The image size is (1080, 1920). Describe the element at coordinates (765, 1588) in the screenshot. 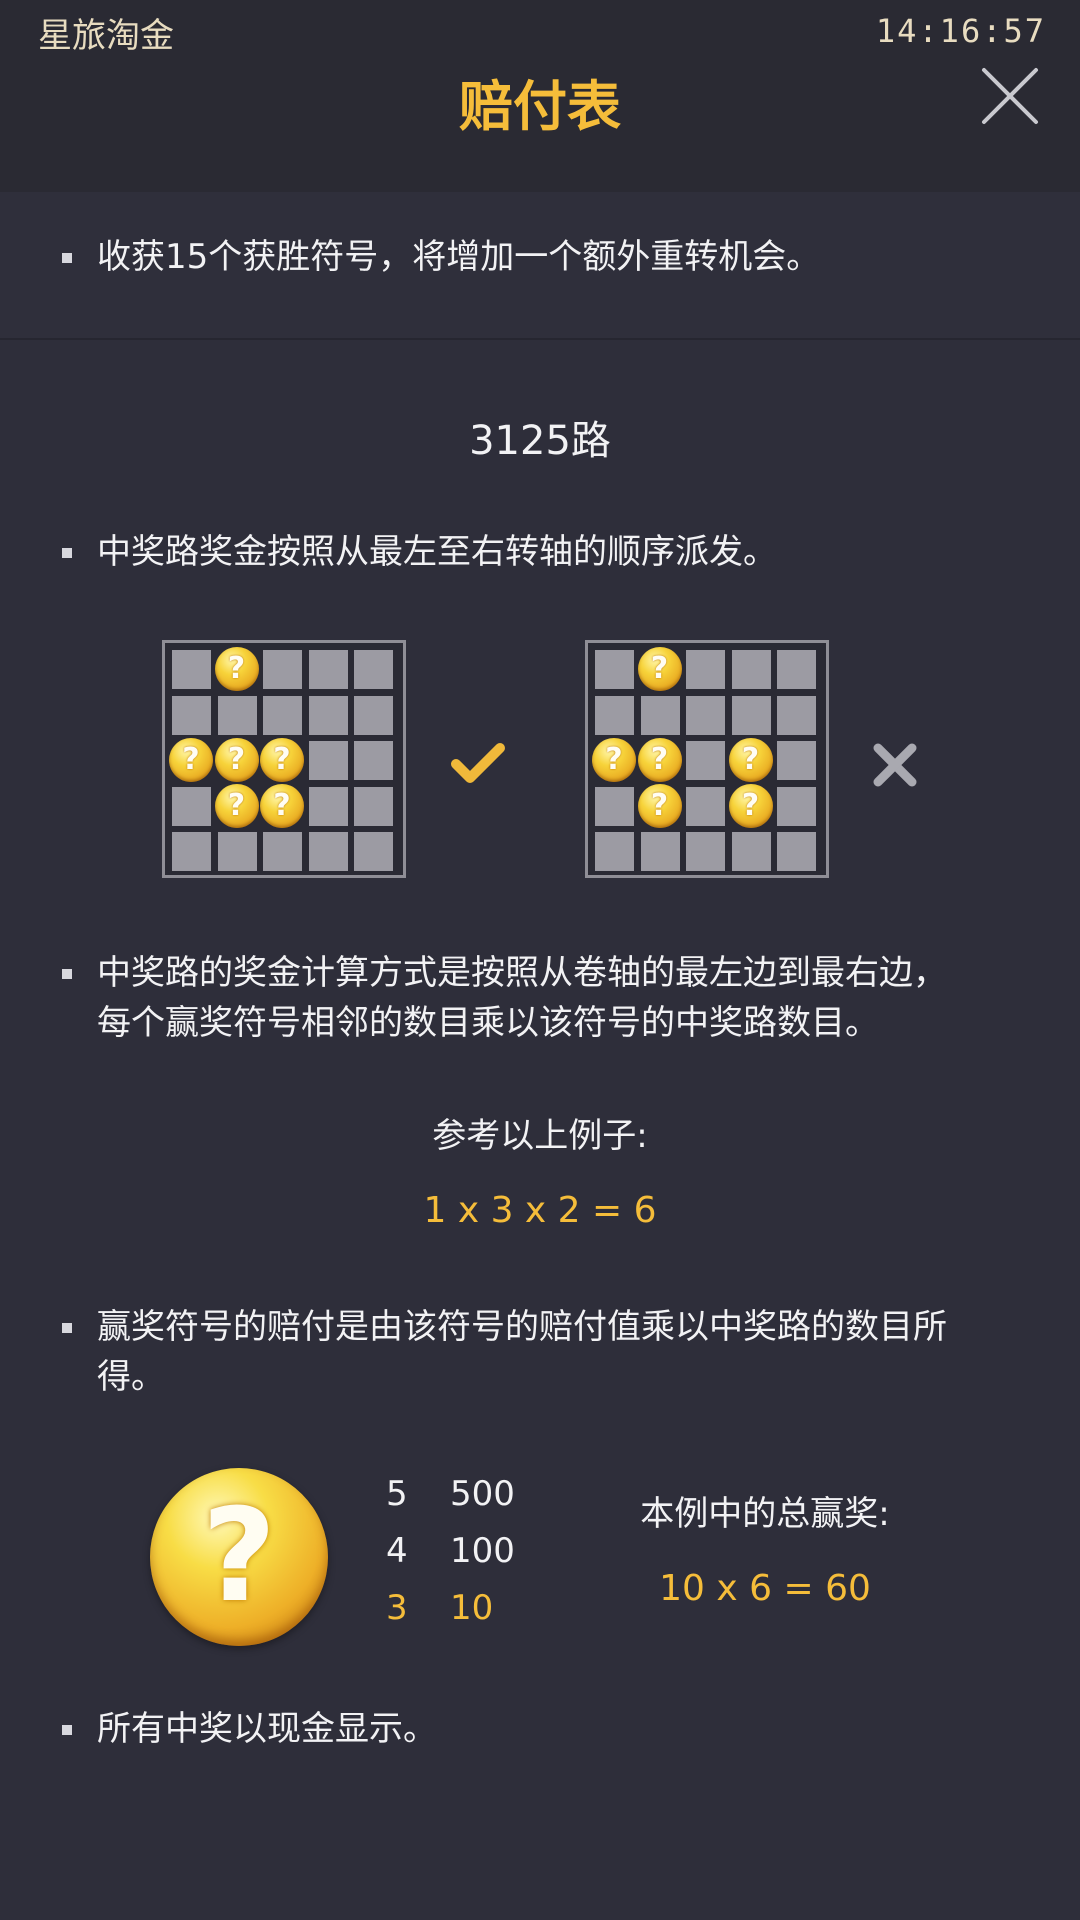

I see `total-win-formula: 10 x 6 = 60` at that location.